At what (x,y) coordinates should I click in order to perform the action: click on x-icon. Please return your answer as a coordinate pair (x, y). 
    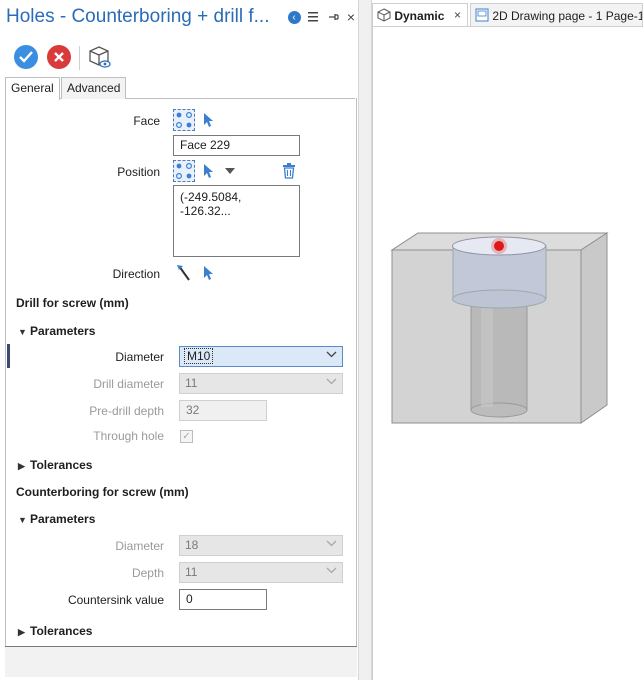
    Looking at the image, I should click on (59, 57).